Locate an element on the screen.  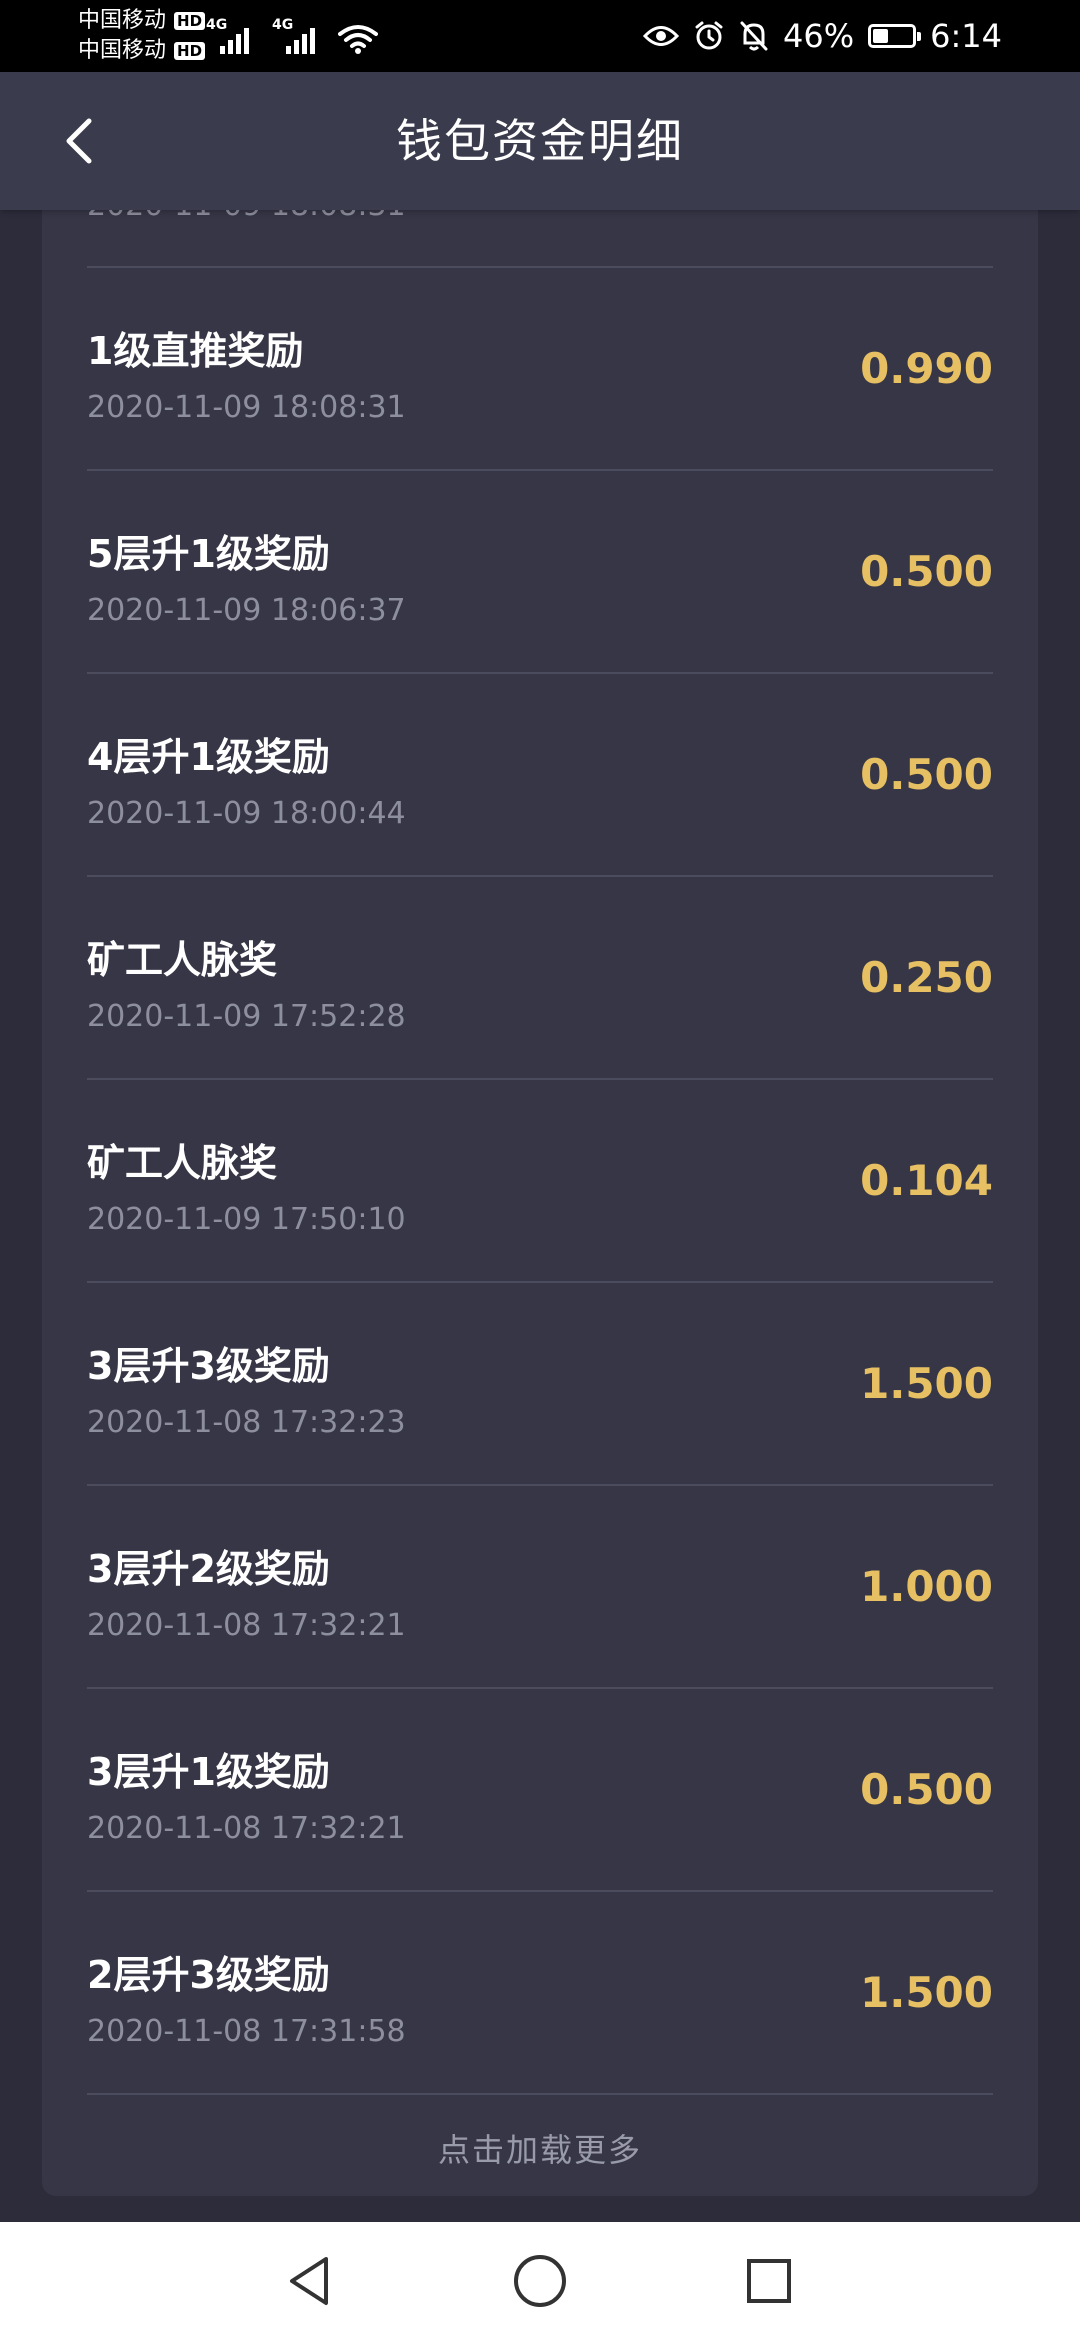
battery-icon is located at coordinates (895, 36).